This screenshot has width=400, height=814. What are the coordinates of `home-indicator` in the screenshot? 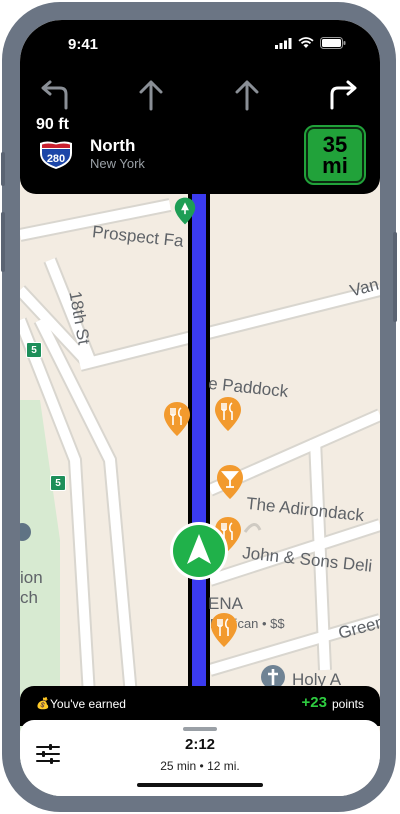 It's located at (200, 785).